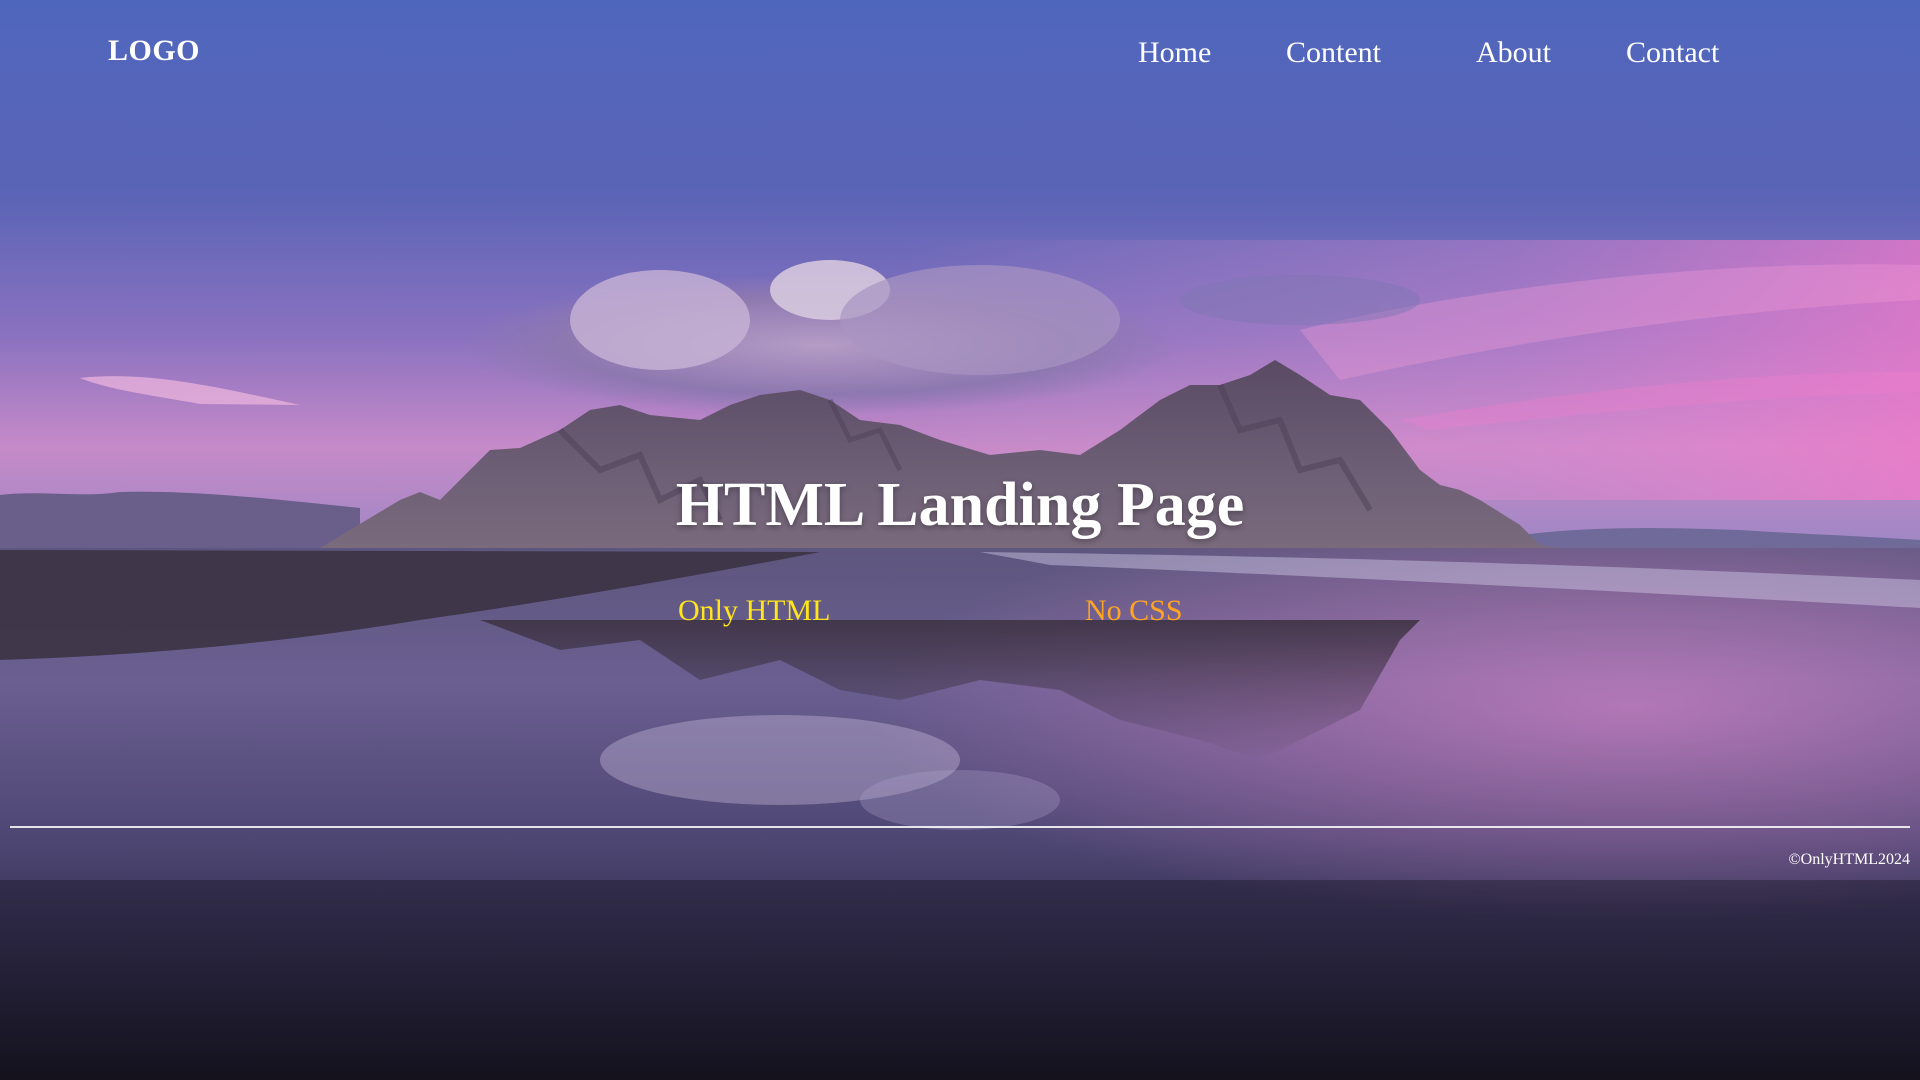  What do you see at coordinates (1134, 610) in the screenshot?
I see `tag-no-css: No CSS` at bounding box center [1134, 610].